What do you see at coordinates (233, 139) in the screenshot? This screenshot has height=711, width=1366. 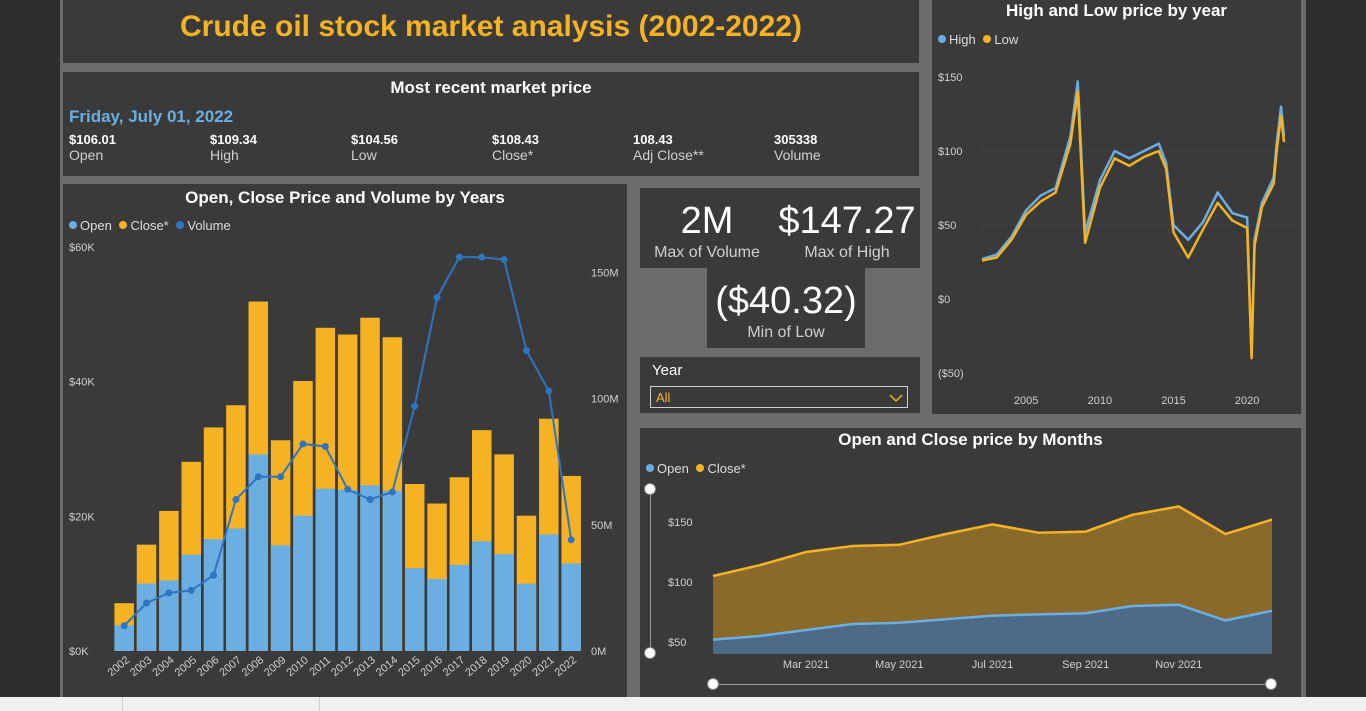 I see `stat-value: $109.34` at bounding box center [233, 139].